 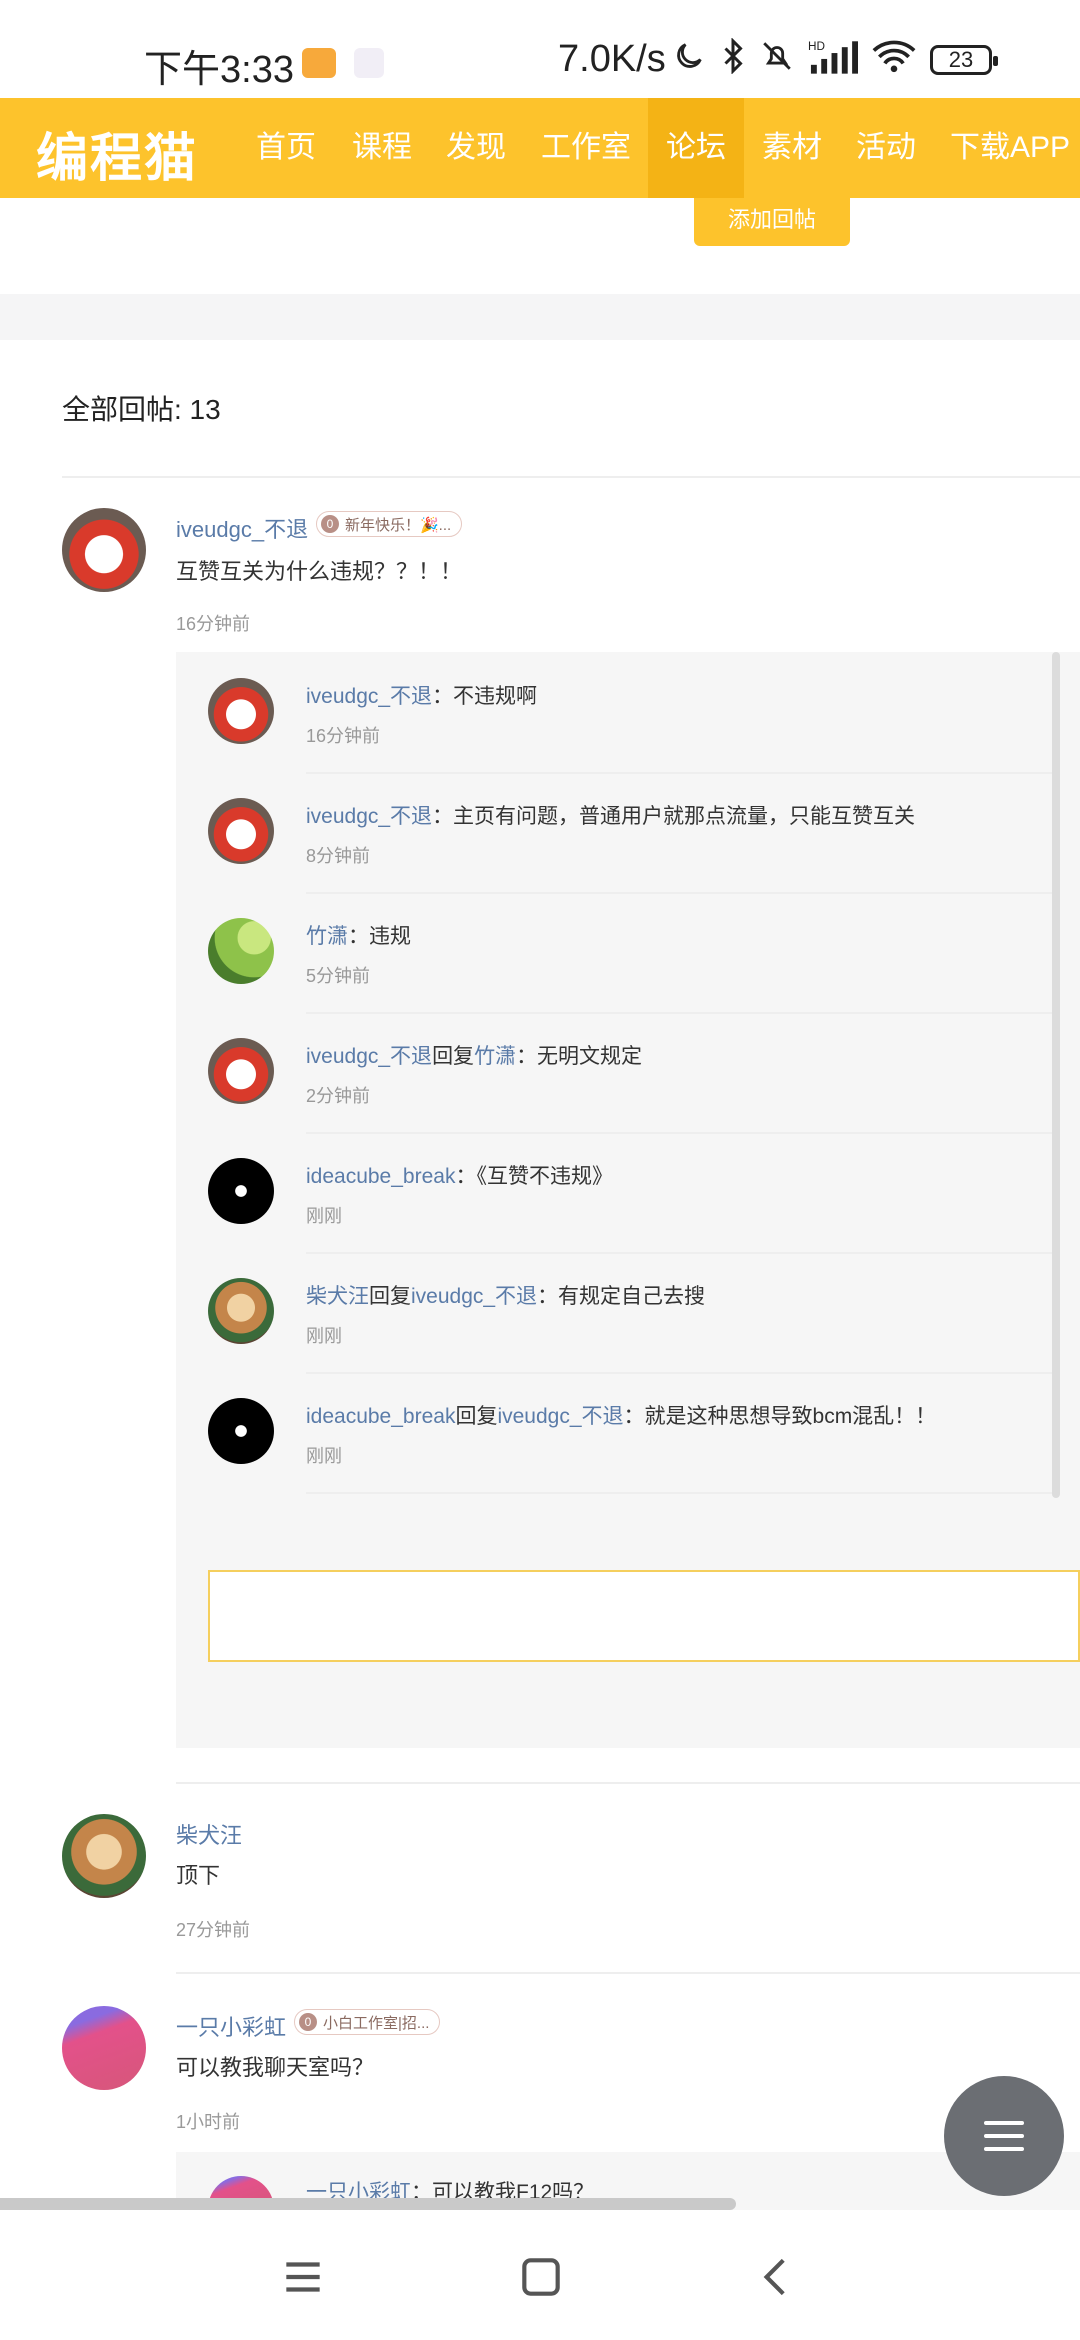 I want to click on status-icons: HD 23, so click(x=835, y=59).